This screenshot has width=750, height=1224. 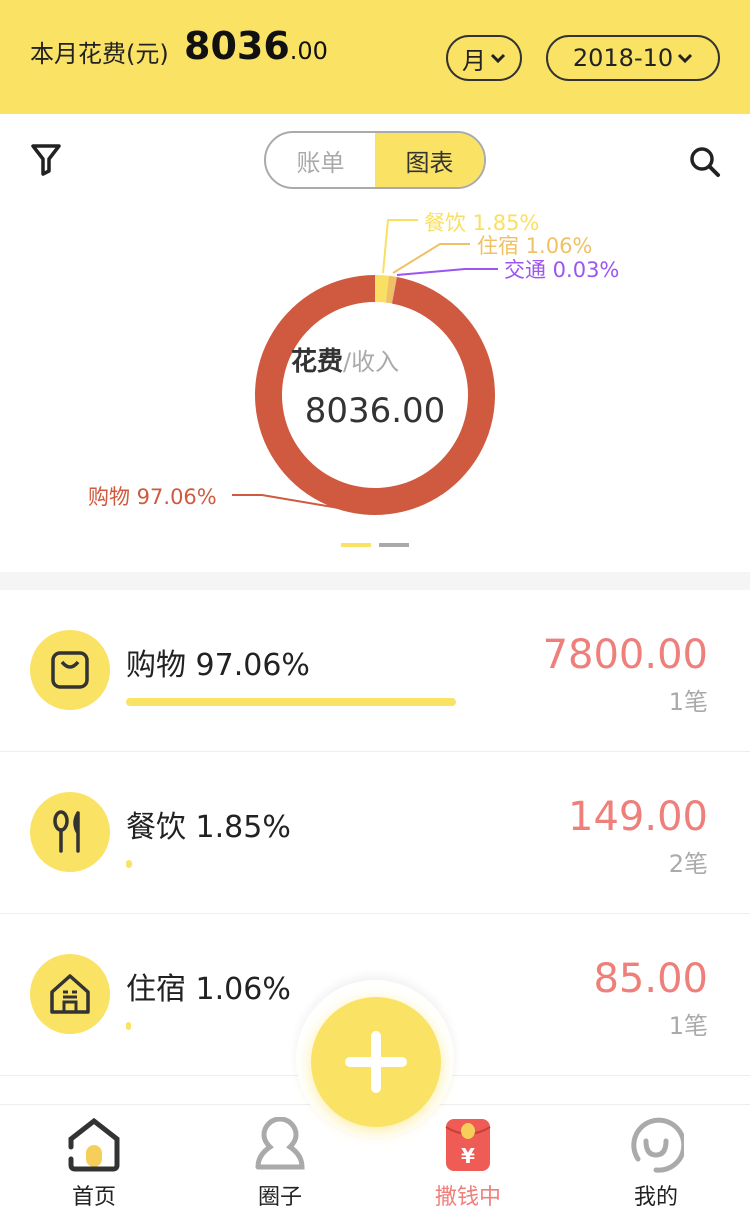 I want to click on label-line-transport, so click(x=447, y=272).